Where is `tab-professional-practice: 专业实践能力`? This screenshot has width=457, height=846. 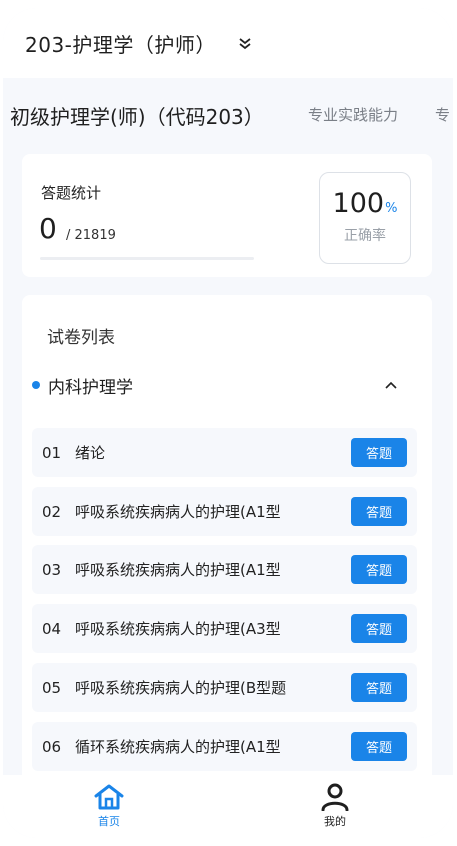 tab-professional-practice: 专业实践能力 is located at coordinates (353, 114).